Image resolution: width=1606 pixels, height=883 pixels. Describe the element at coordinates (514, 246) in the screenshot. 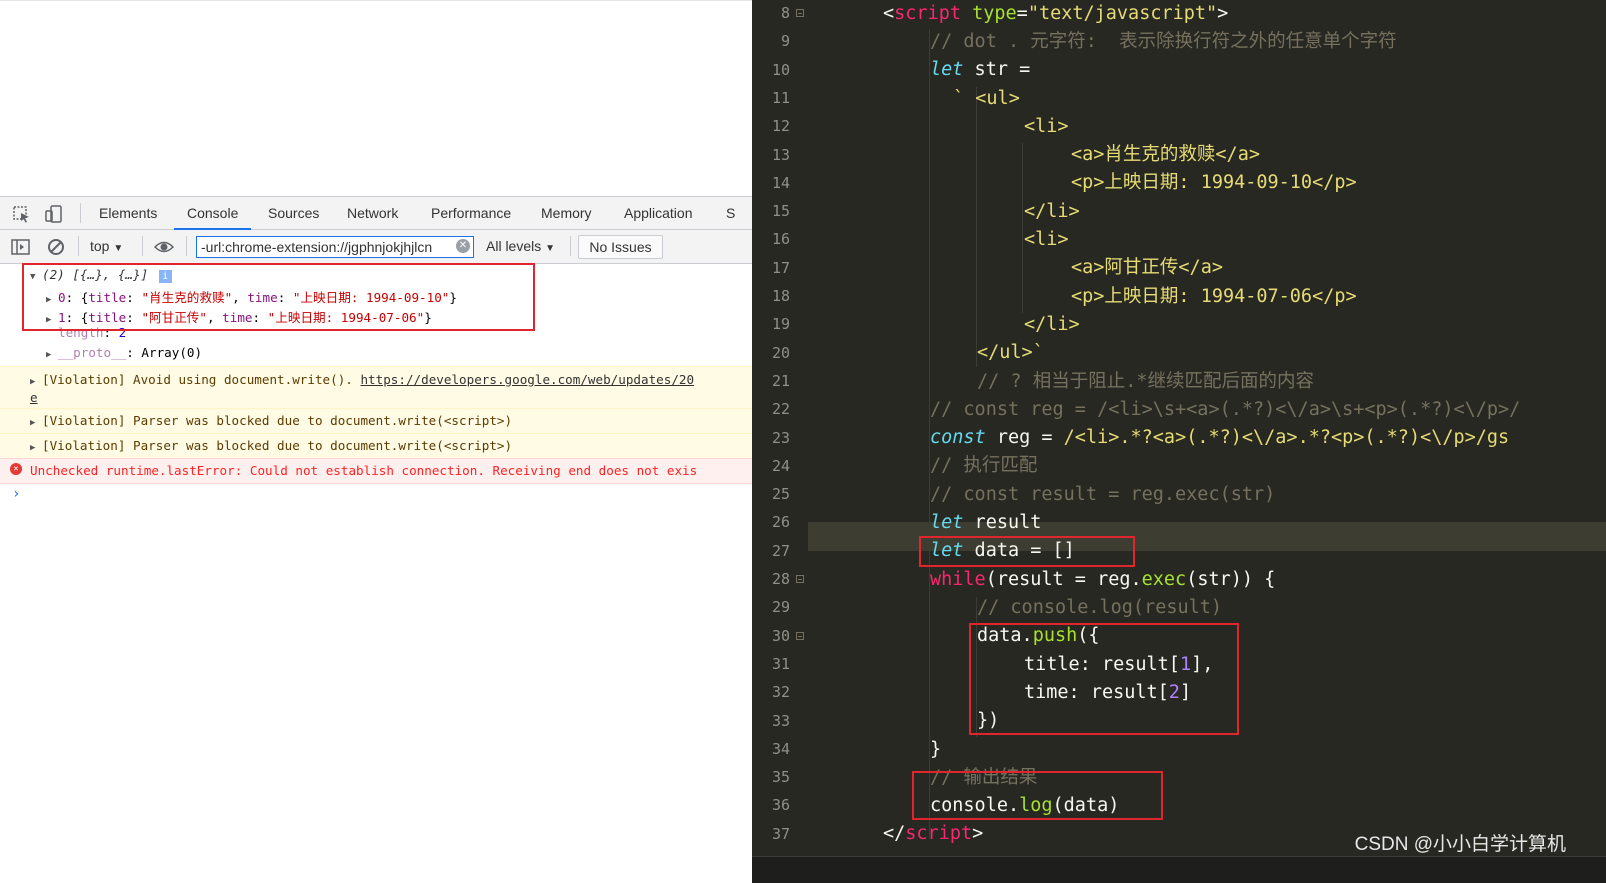

I see `log-levels-label: All levels` at that location.